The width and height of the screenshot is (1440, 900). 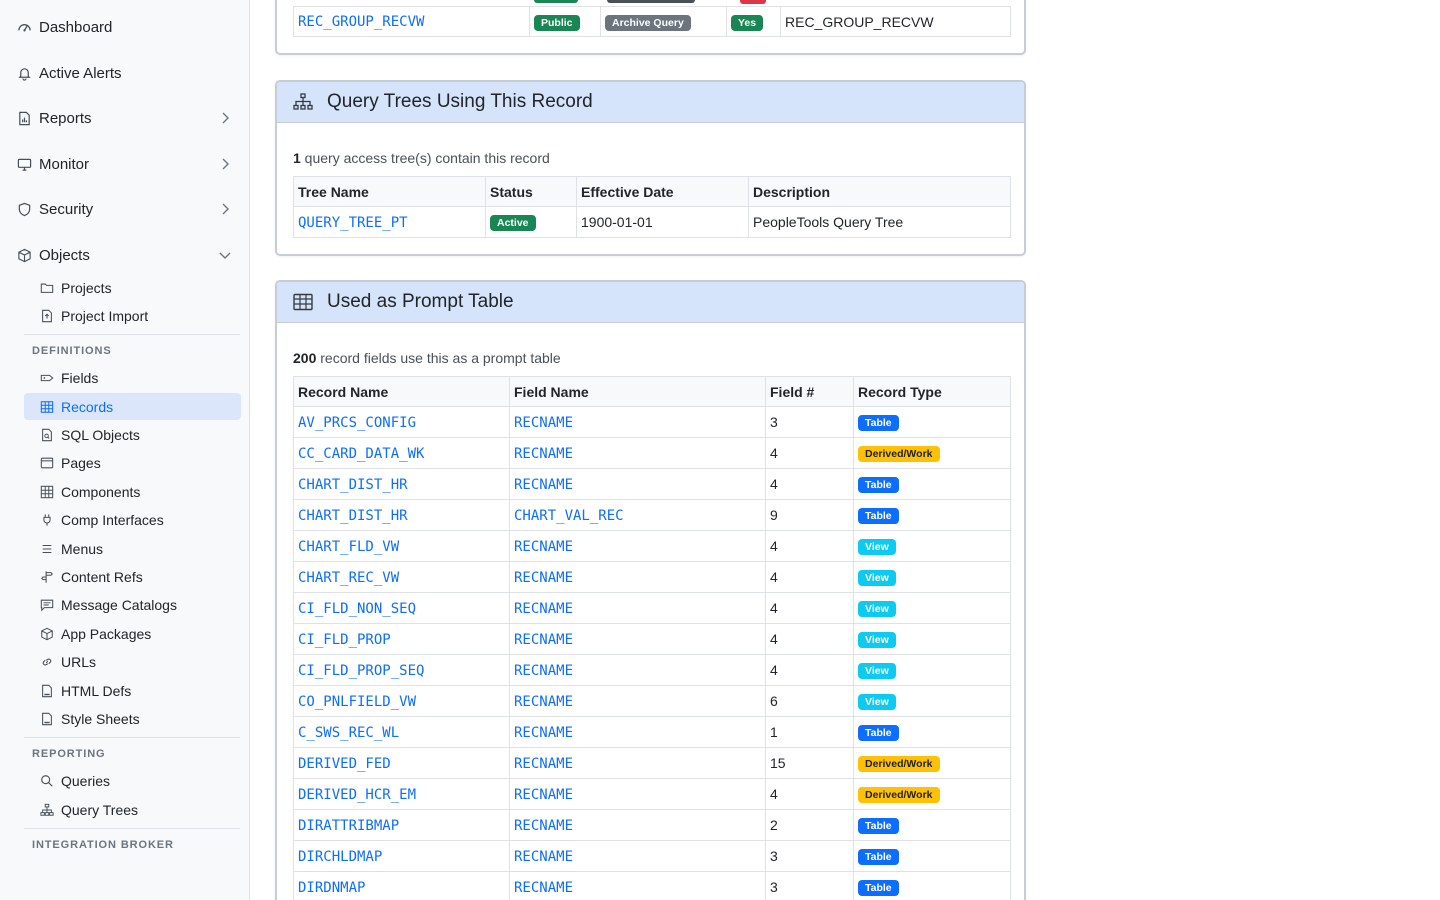 What do you see at coordinates (348, 826) in the screenshot?
I see `record-name-link: DIRATTRIBMAP` at bounding box center [348, 826].